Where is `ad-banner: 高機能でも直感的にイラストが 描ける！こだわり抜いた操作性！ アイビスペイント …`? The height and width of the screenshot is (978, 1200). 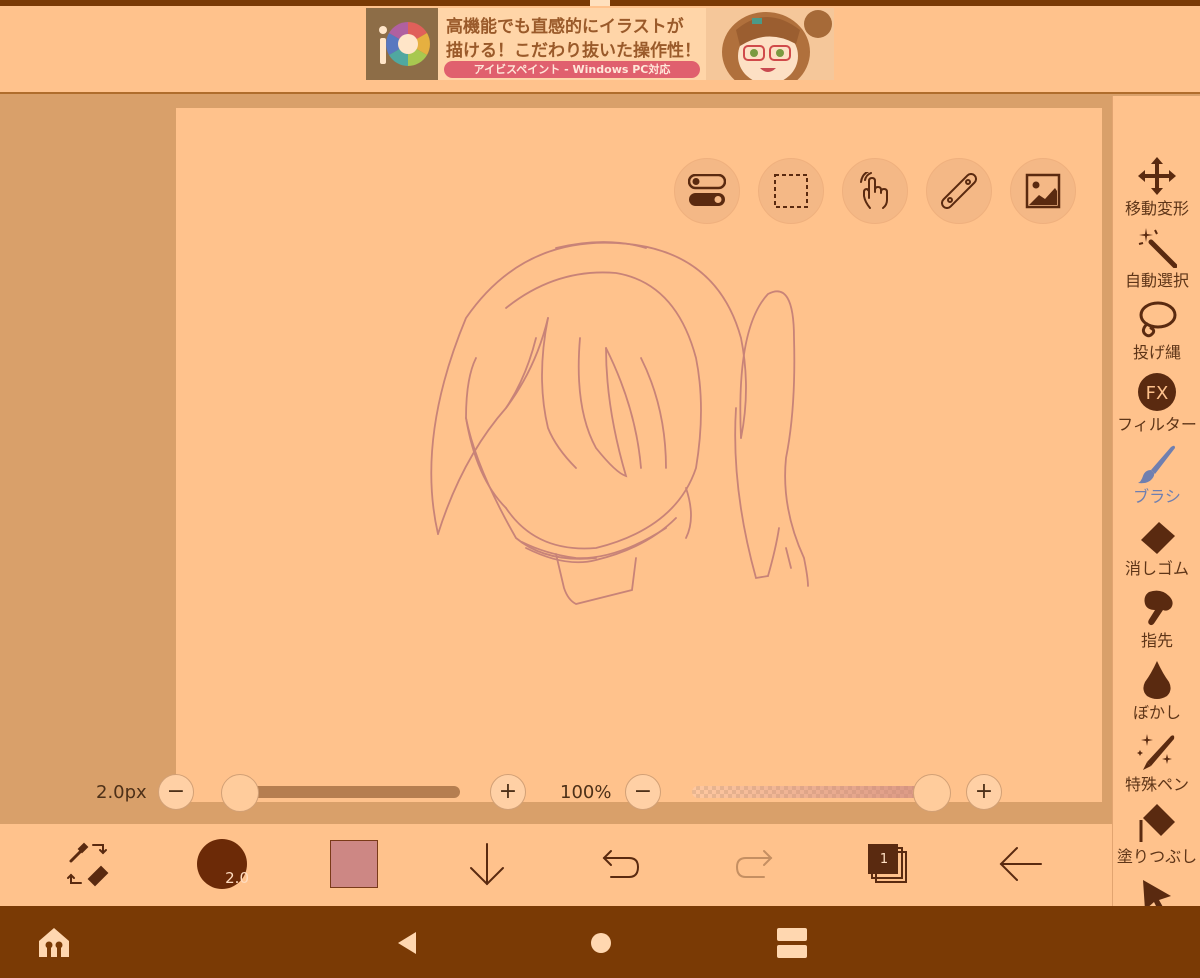 ad-banner: 高機能でも直感的にイラストが 描ける！こだわり抜いた操作性！ アイビスペイント … is located at coordinates (600, 44).